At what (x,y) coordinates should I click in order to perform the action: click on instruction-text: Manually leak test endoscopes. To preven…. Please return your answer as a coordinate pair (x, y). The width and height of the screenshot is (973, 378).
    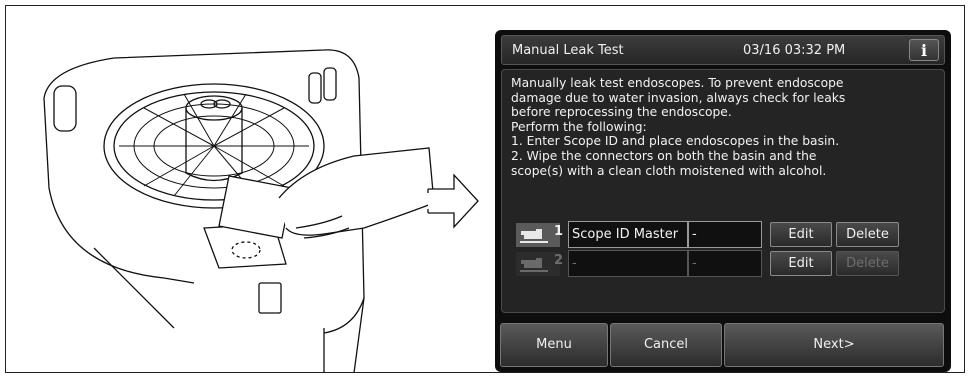
    Looking at the image, I should click on (726, 127).